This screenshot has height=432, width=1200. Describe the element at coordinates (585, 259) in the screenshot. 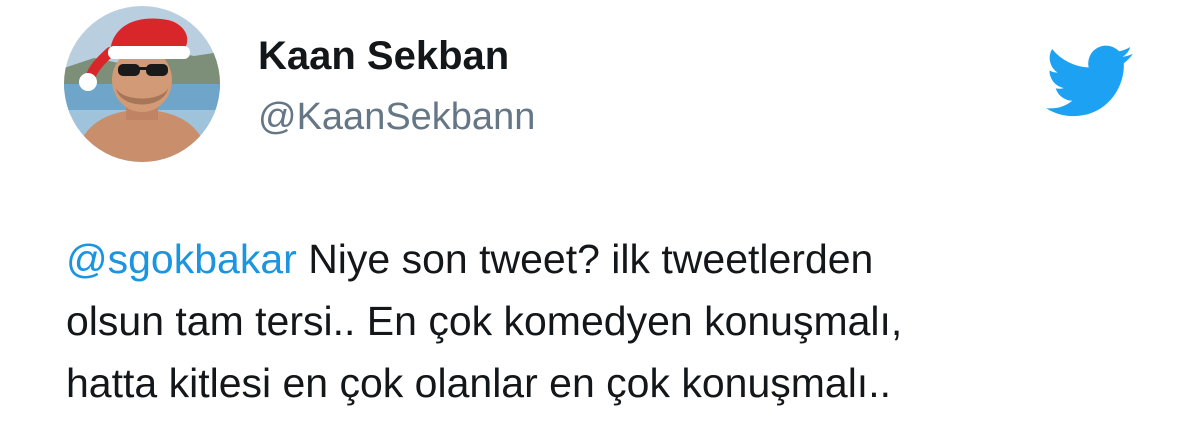

I see `tweet-line-1-text: Niye son tweet? ilk tweetlerden` at that location.